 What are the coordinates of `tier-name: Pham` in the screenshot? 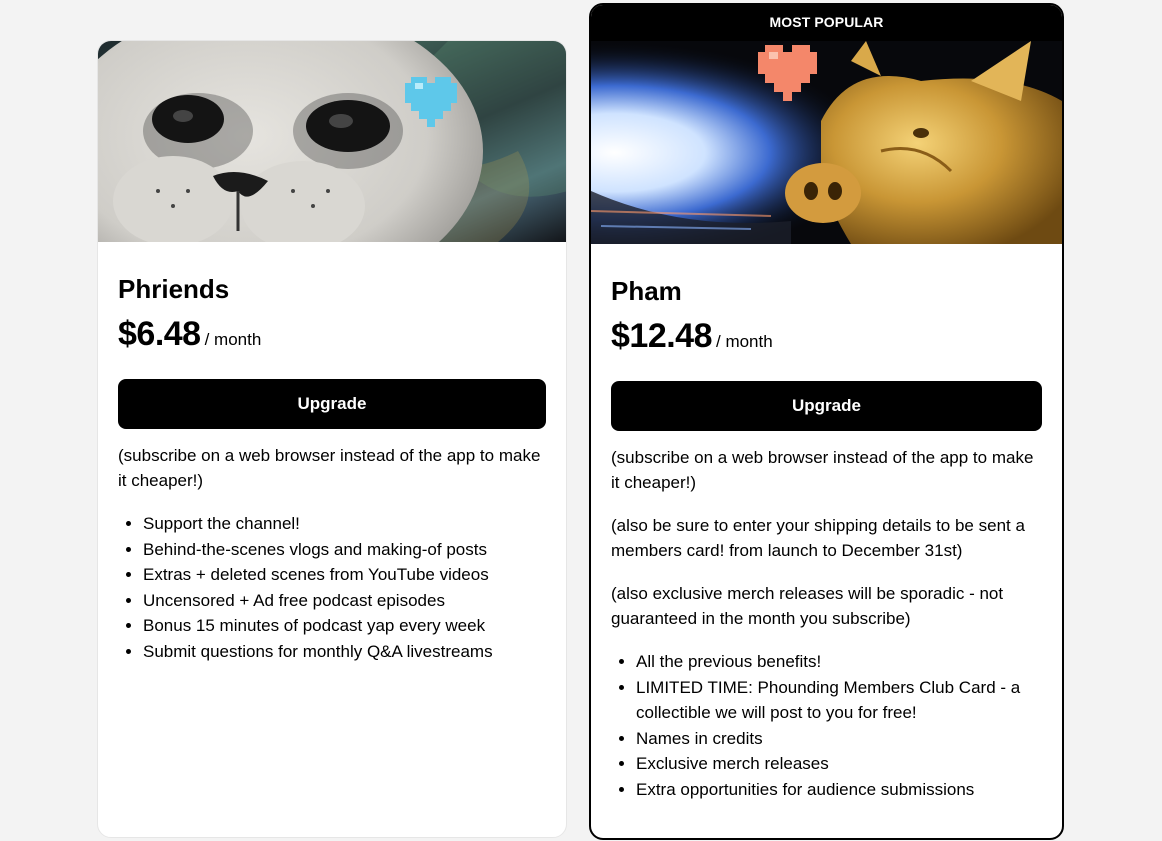 It's located at (646, 291).